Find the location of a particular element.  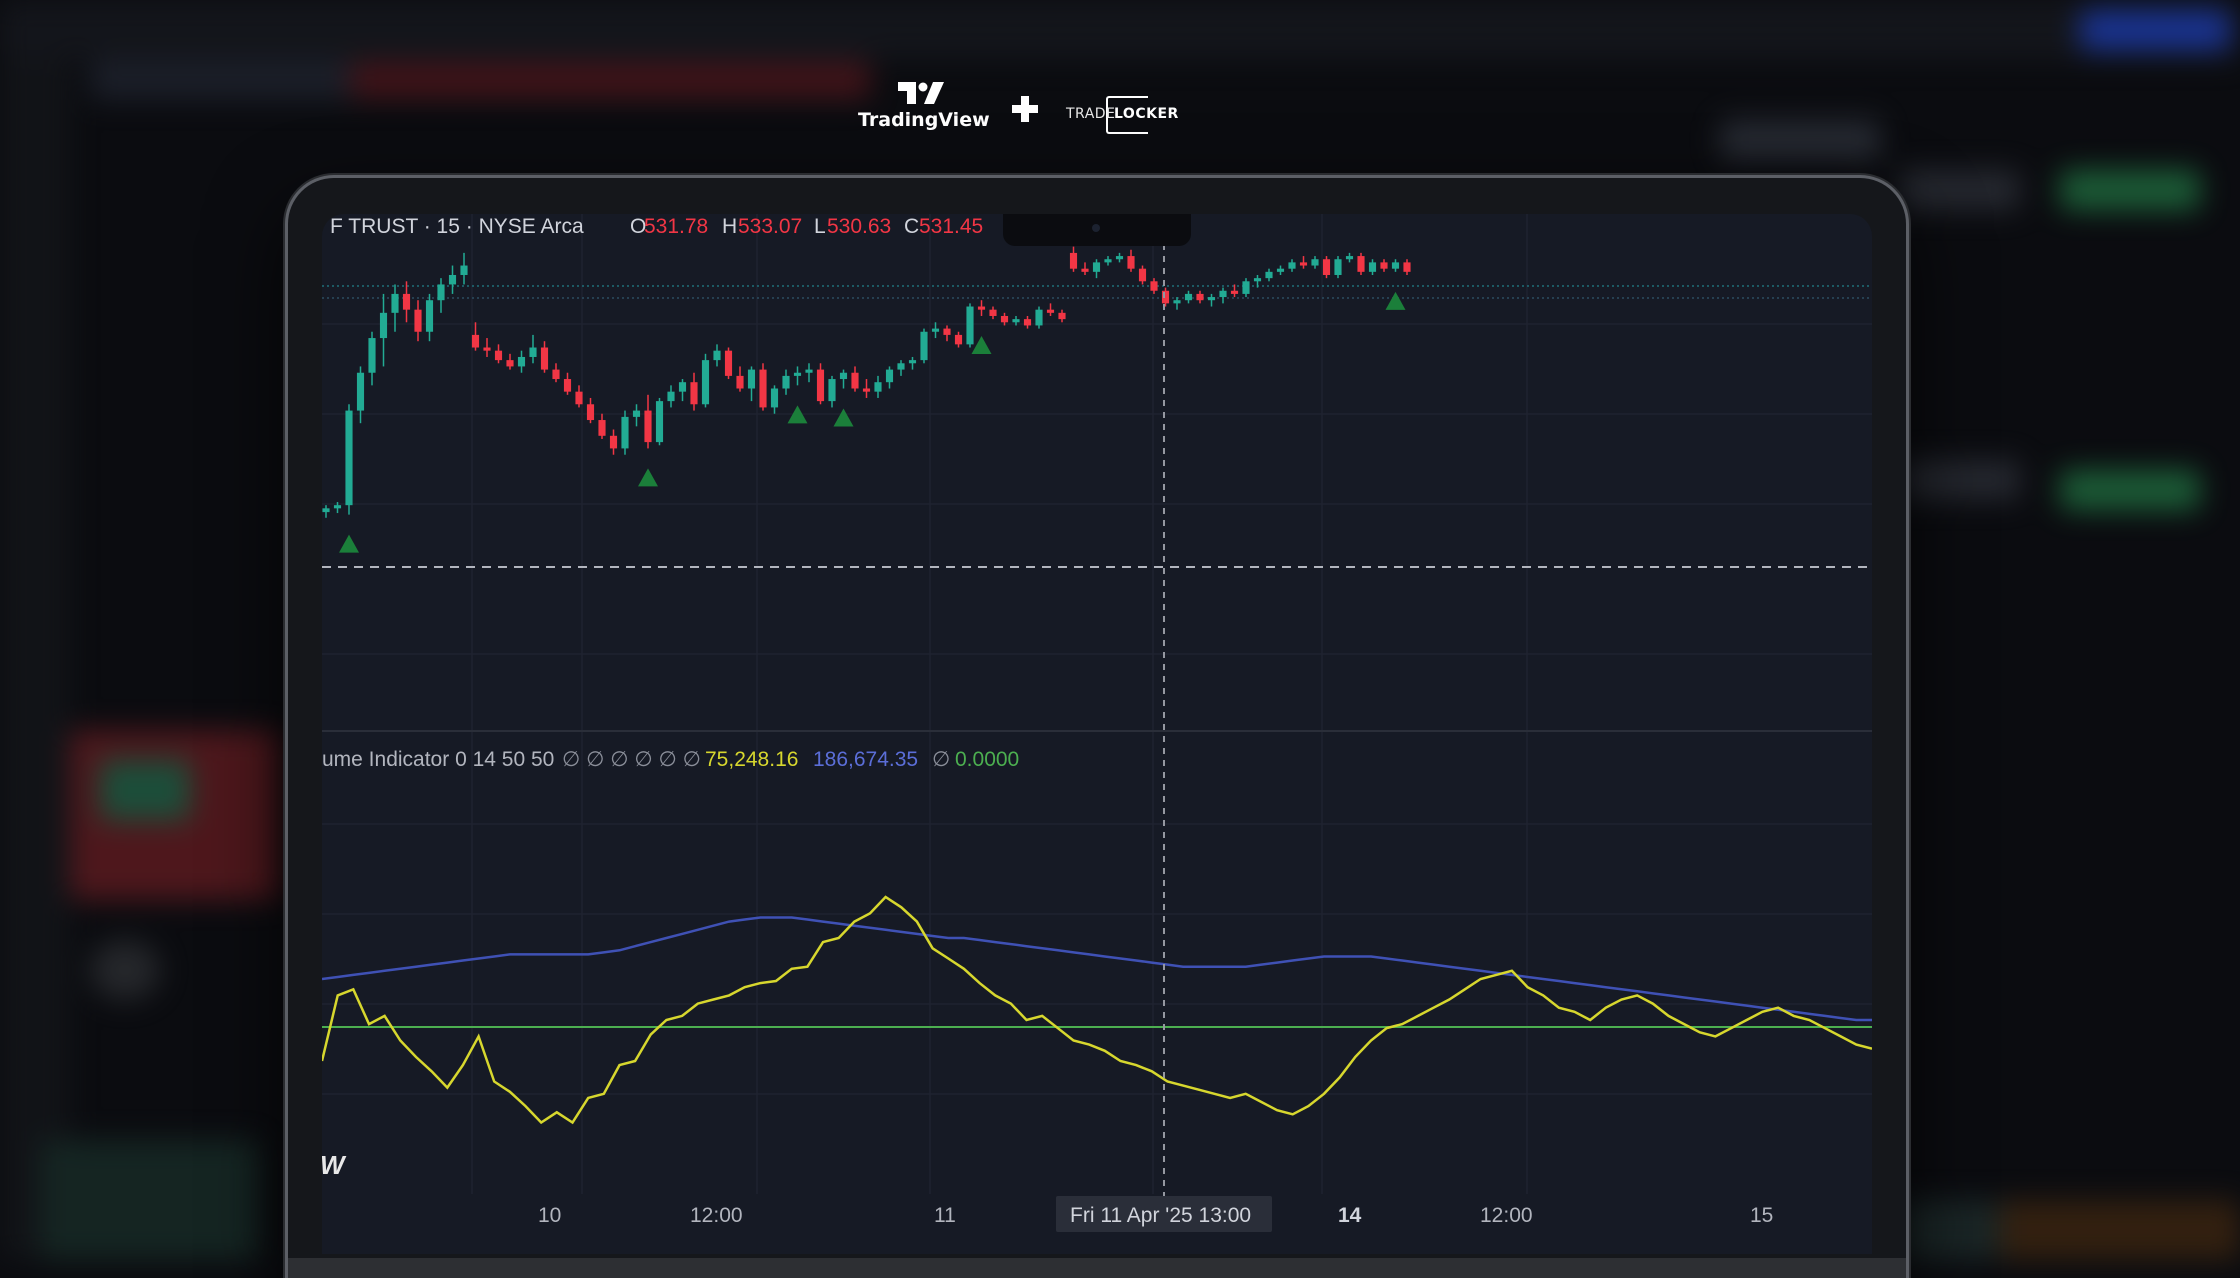

ohlc-high-key: H is located at coordinates (729, 226).